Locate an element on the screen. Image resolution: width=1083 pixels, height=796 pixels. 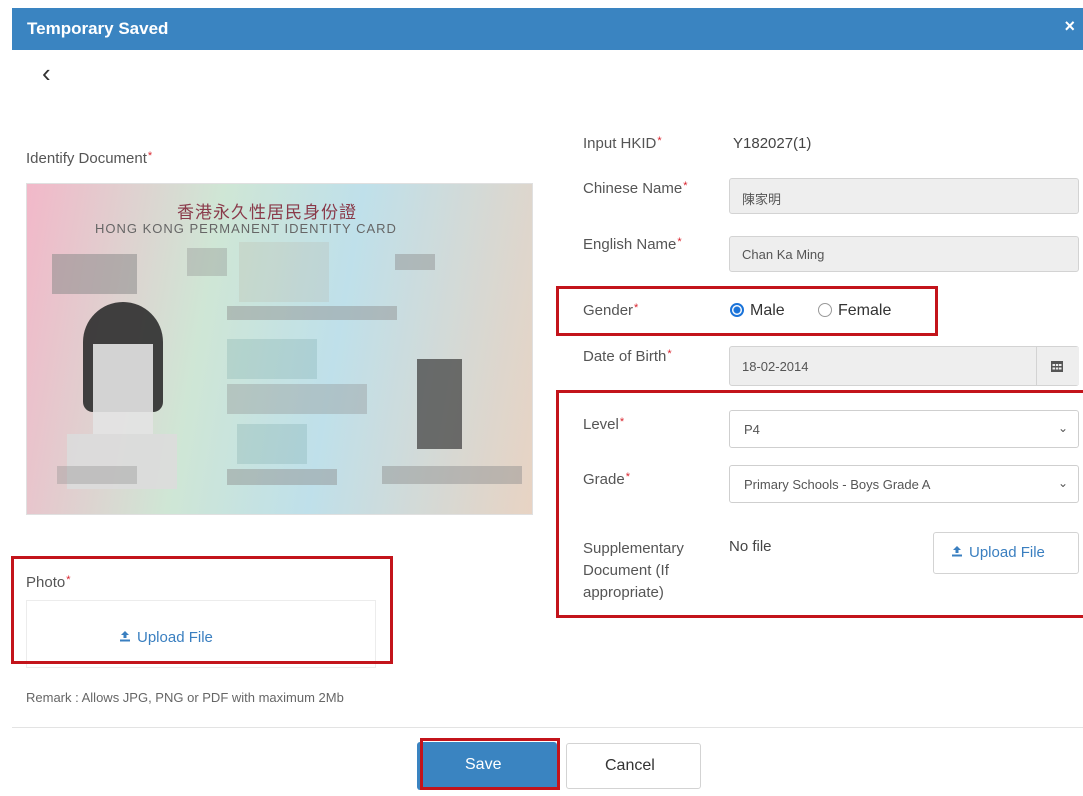
dob-label: Date of Birth* is located at coordinates (627, 356).